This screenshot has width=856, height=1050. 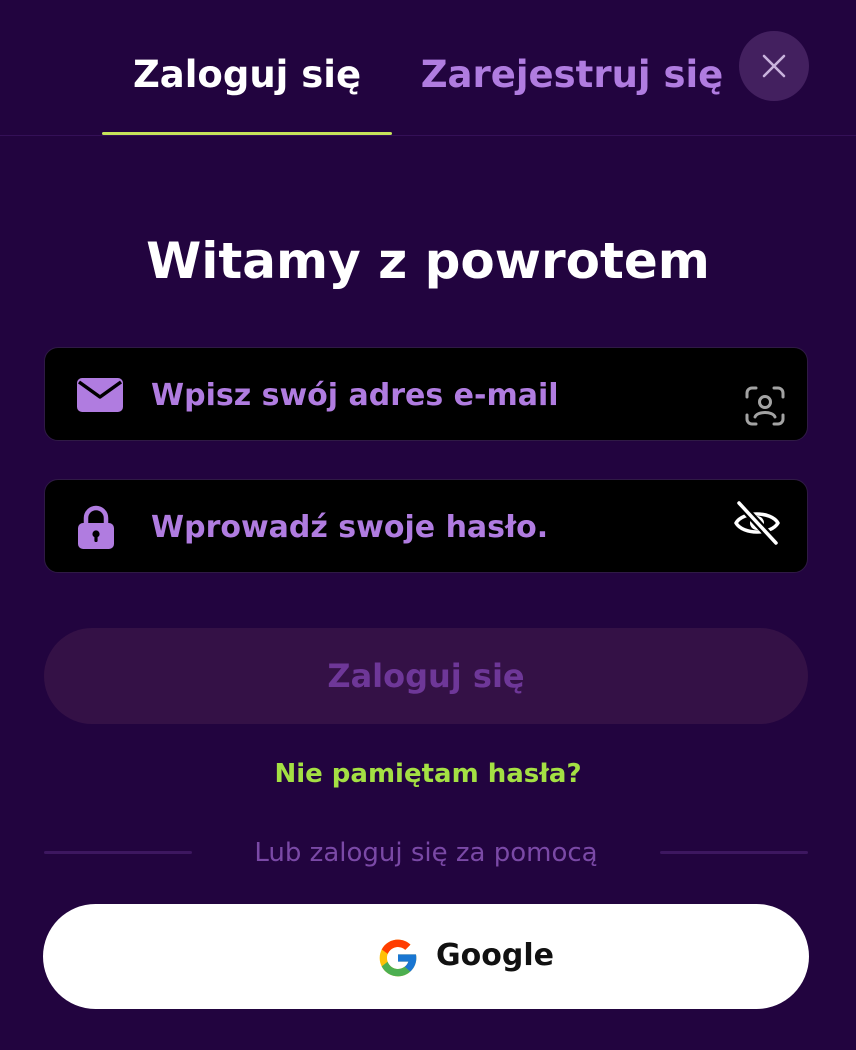 I want to click on lock-icon, so click(x=96, y=527).